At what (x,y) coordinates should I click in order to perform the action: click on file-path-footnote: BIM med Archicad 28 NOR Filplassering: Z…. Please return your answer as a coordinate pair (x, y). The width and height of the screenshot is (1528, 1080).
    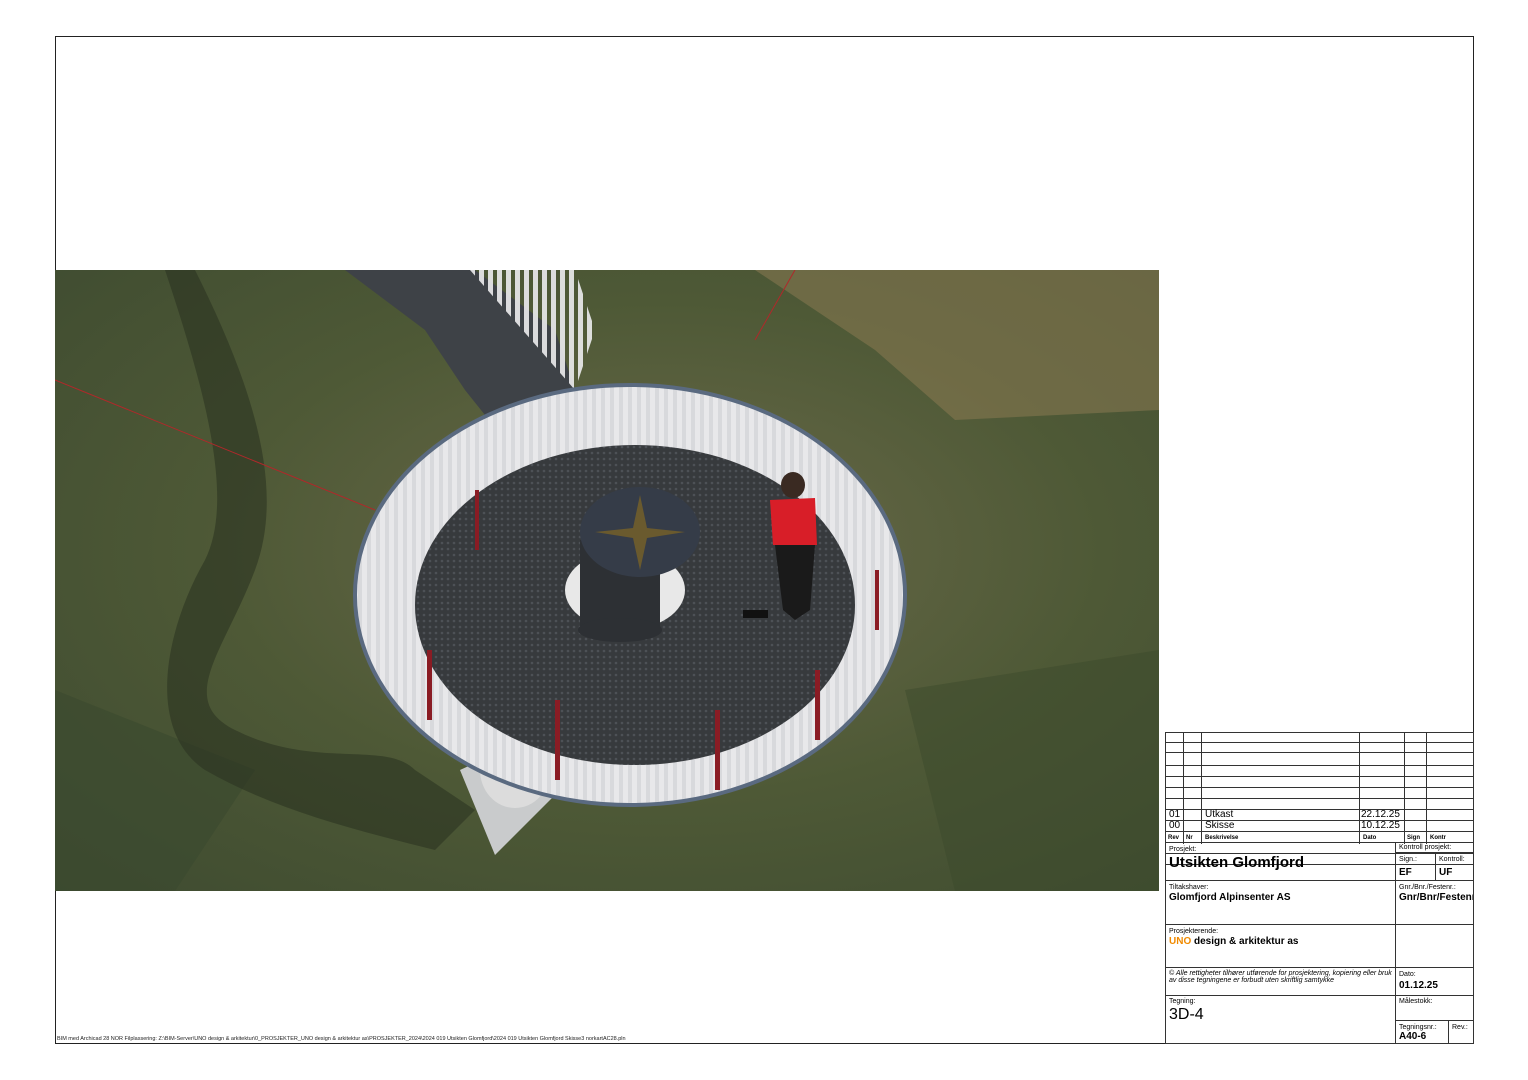
    Looking at the image, I should click on (341, 1039).